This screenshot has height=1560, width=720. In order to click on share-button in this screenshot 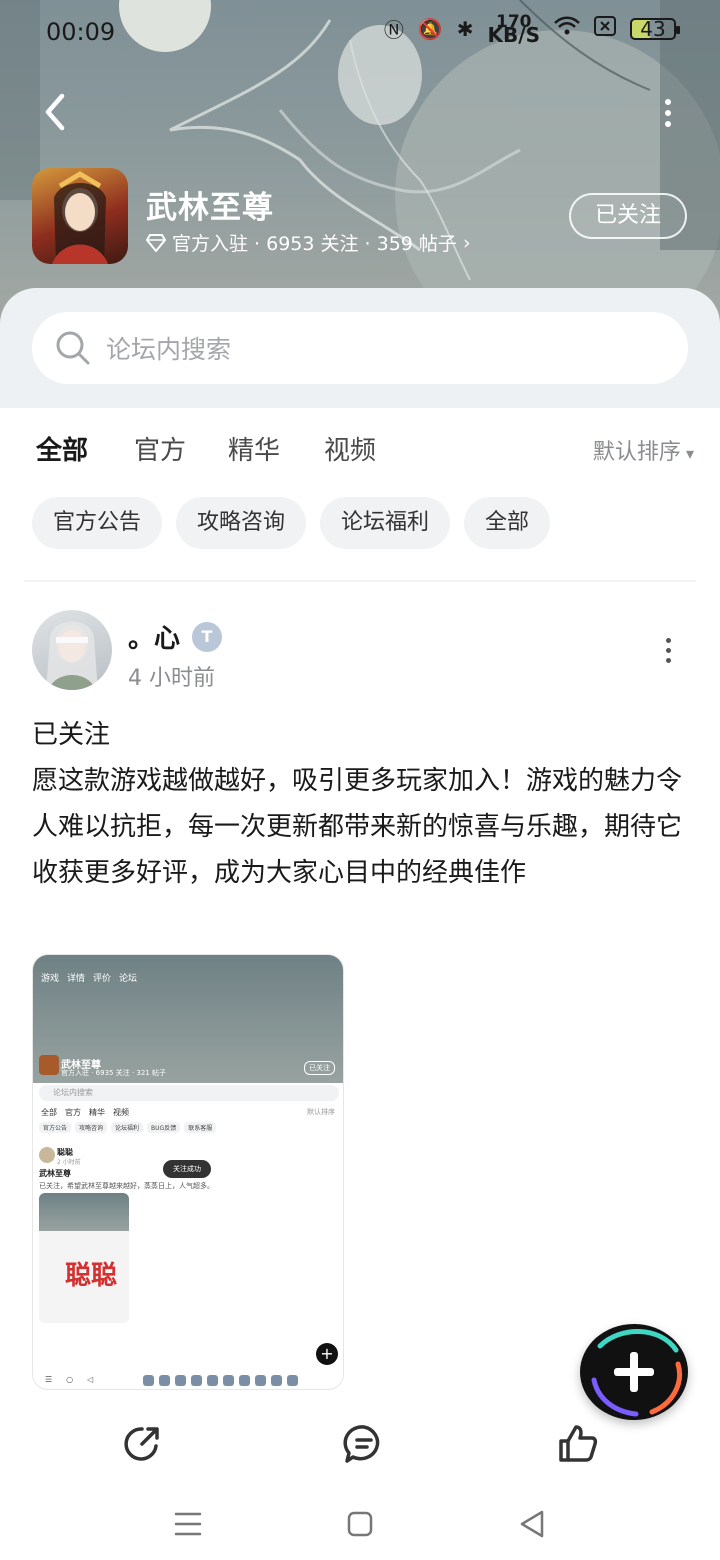, I will do `click(142, 1444)`.